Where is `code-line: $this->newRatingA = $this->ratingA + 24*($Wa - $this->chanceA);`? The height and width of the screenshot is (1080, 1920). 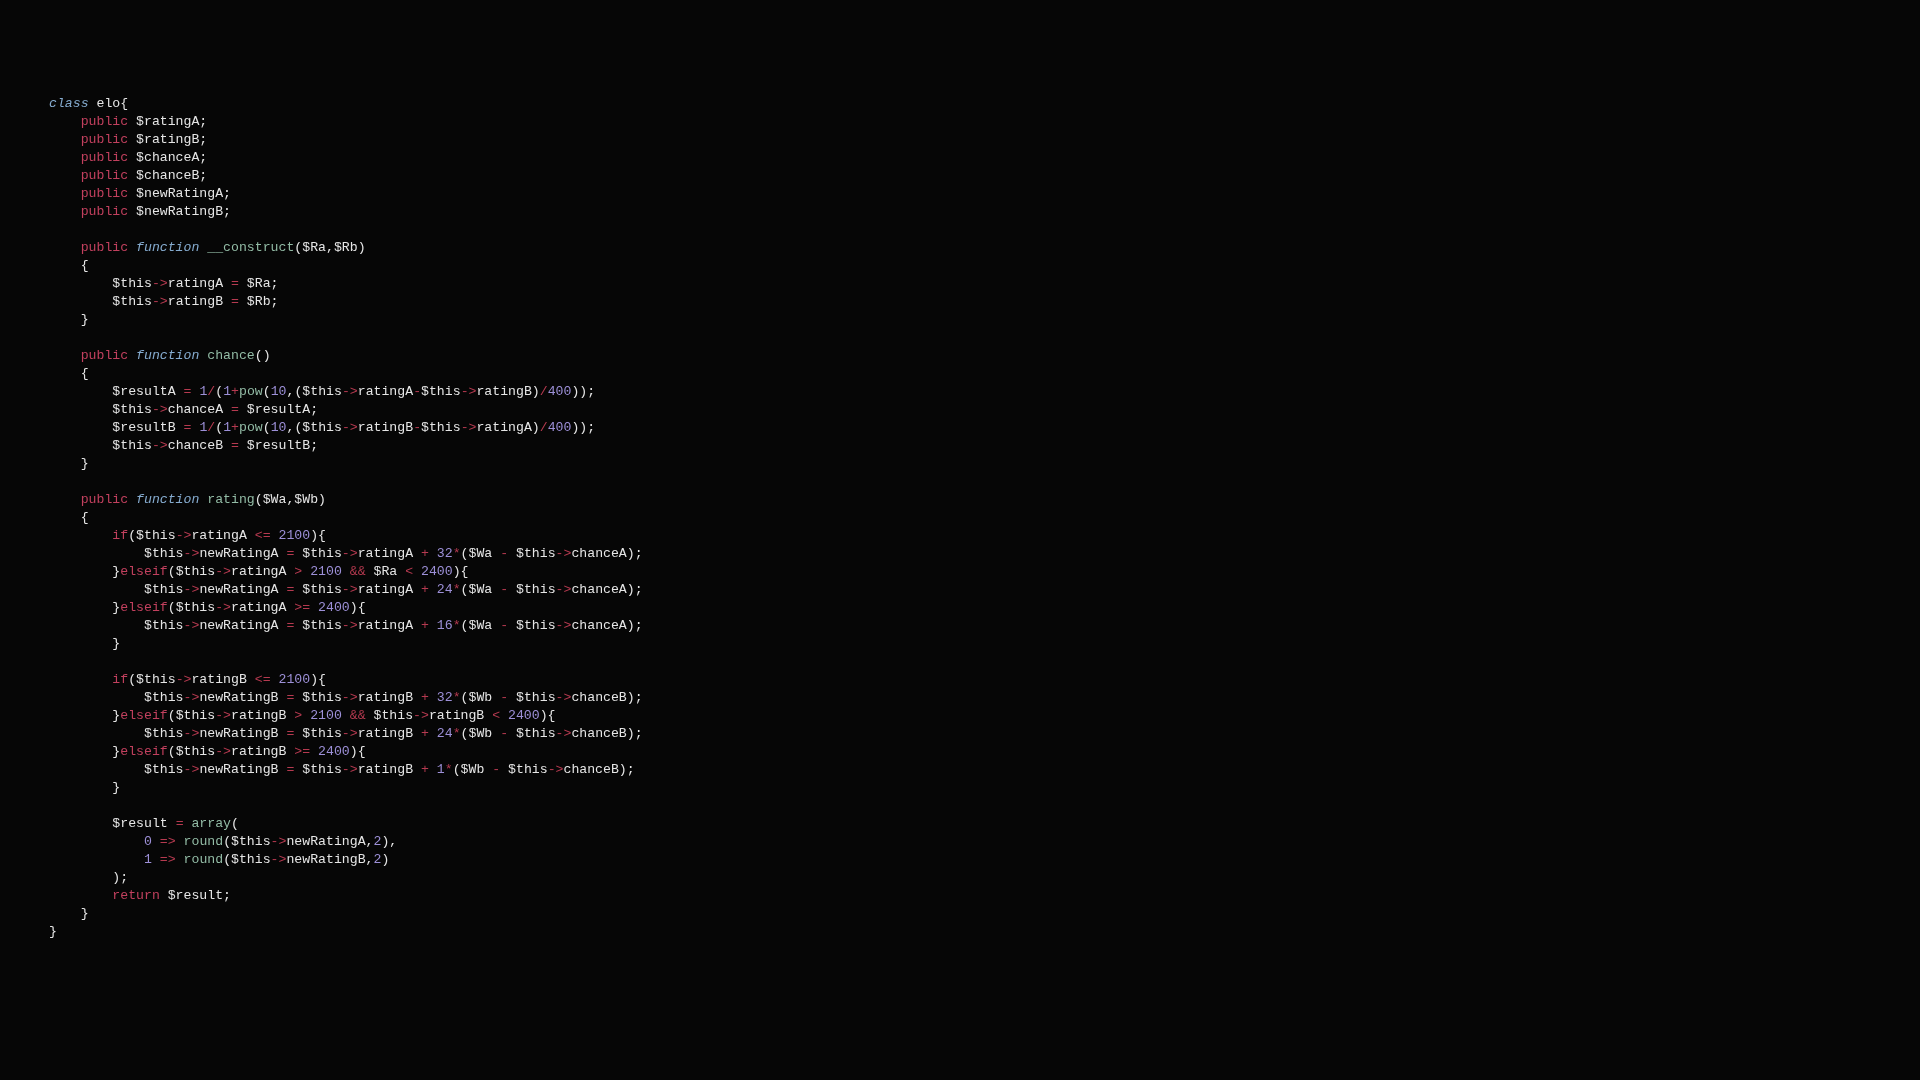 code-line: $this->newRatingA = $this->ratingA + 24*($Wa - $this->chanceA); is located at coordinates (392, 590).